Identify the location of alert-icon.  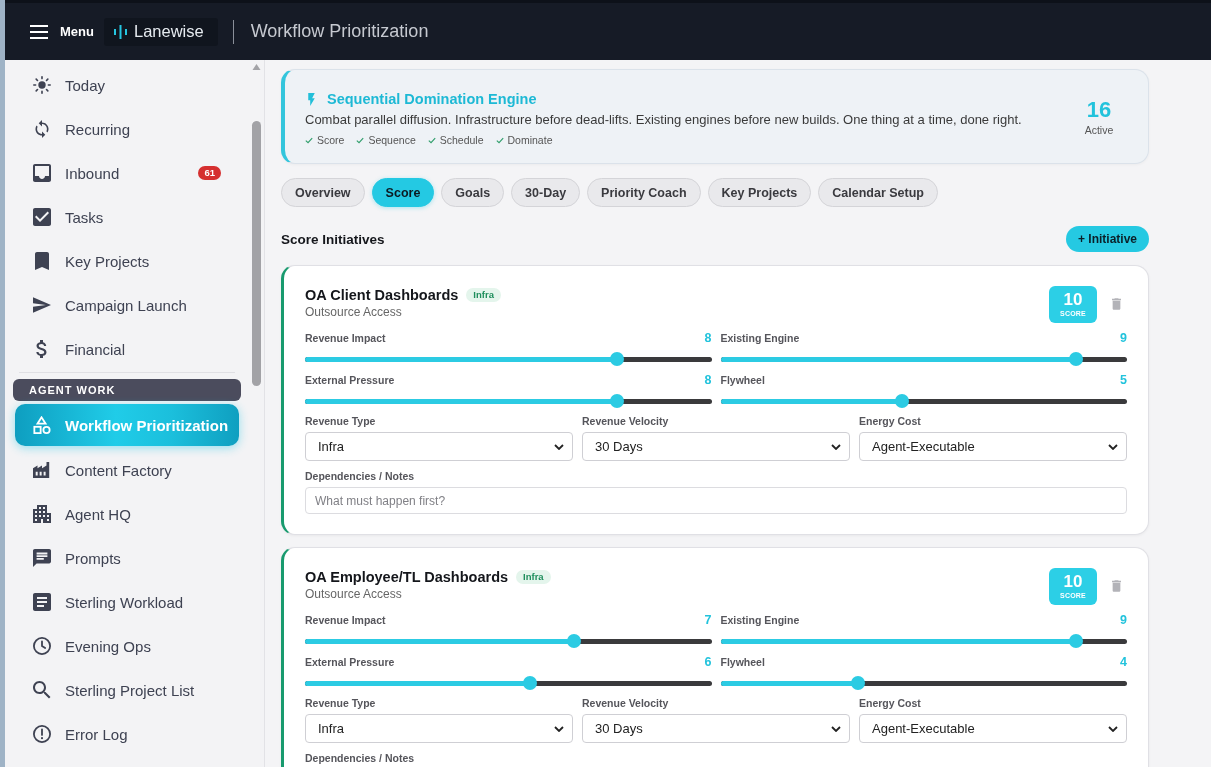
(42, 734).